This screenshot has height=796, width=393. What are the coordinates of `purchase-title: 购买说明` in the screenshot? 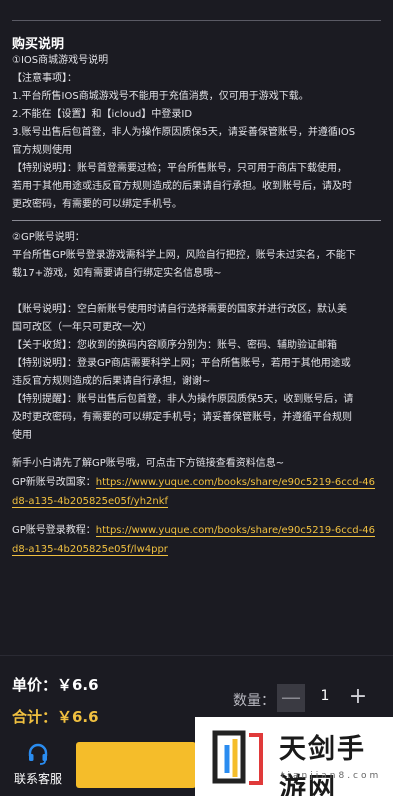 It's located at (38, 44).